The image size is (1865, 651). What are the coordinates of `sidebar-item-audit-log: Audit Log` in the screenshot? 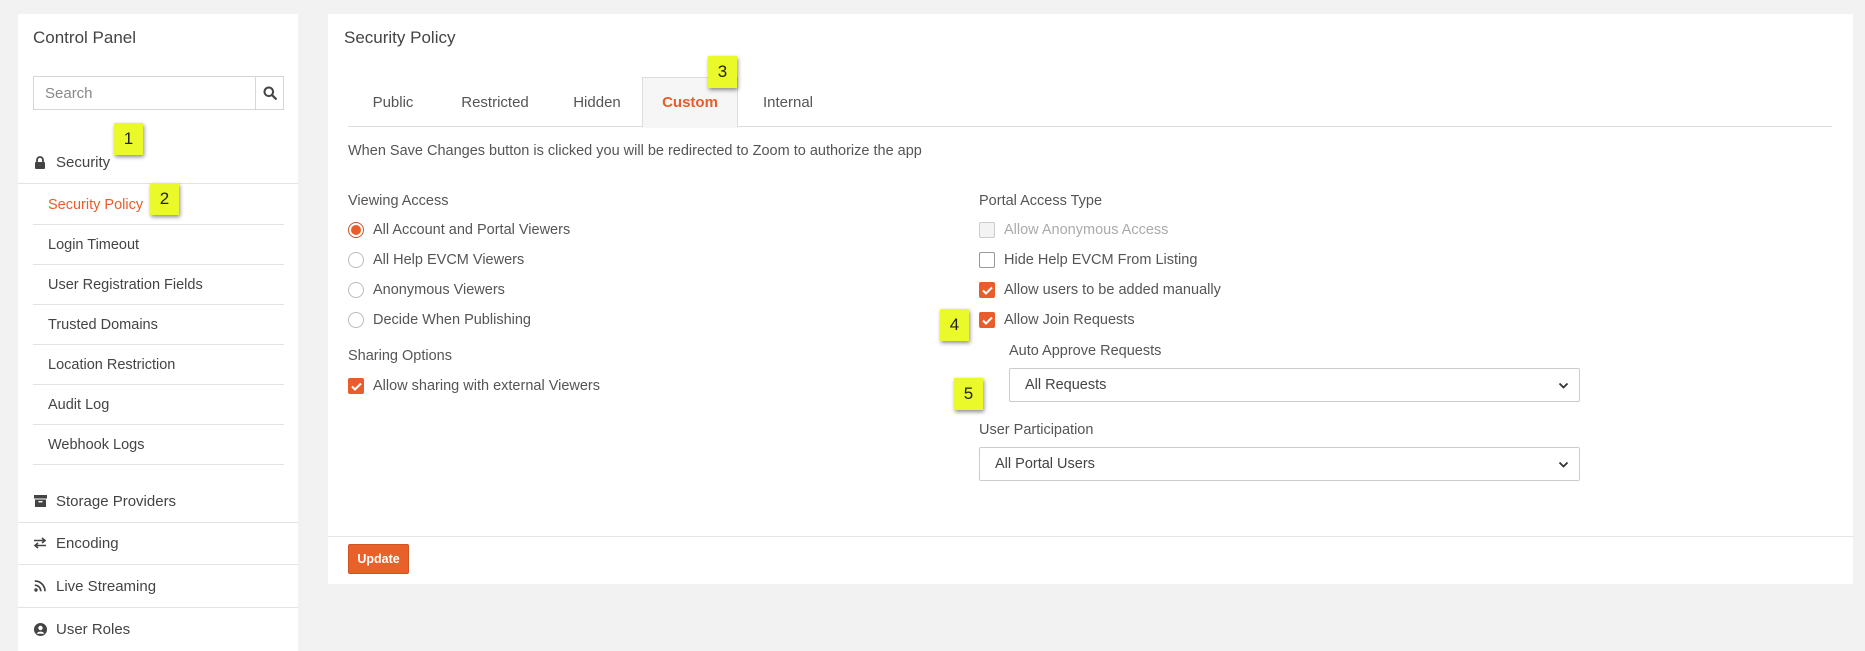 It's located at (158, 405).